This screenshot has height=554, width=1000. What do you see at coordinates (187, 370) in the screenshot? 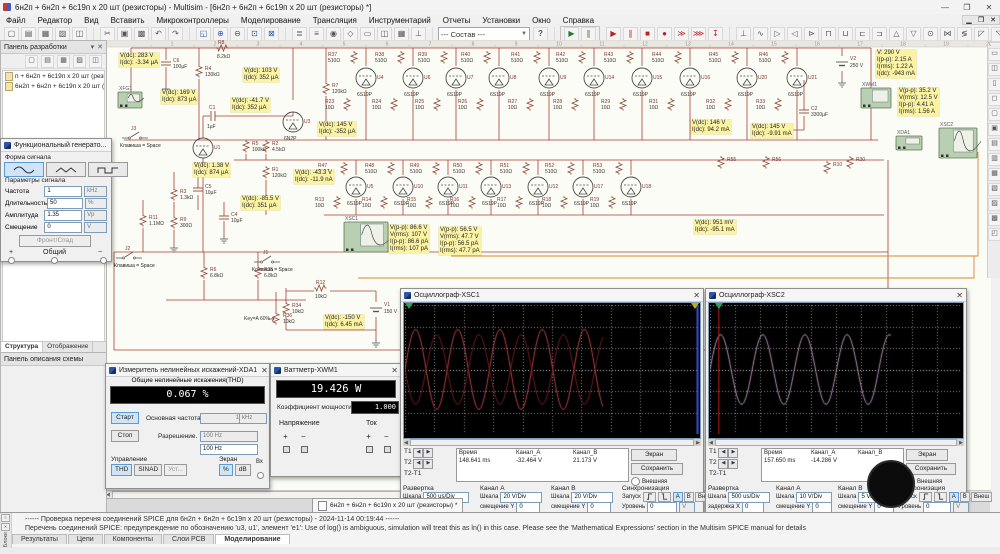
I see `xda1-titlebar: Измеритель нелинейных искажений-XDA1 ✕` at bounding box center [187, 370].